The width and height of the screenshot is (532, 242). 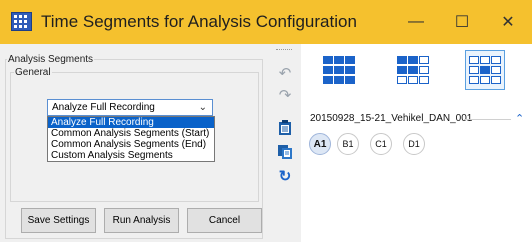 What do you see at coordinates (348, 144) in the screenshot?
I see `segment-chip-b1: B1` at bounding box center [348, 144].